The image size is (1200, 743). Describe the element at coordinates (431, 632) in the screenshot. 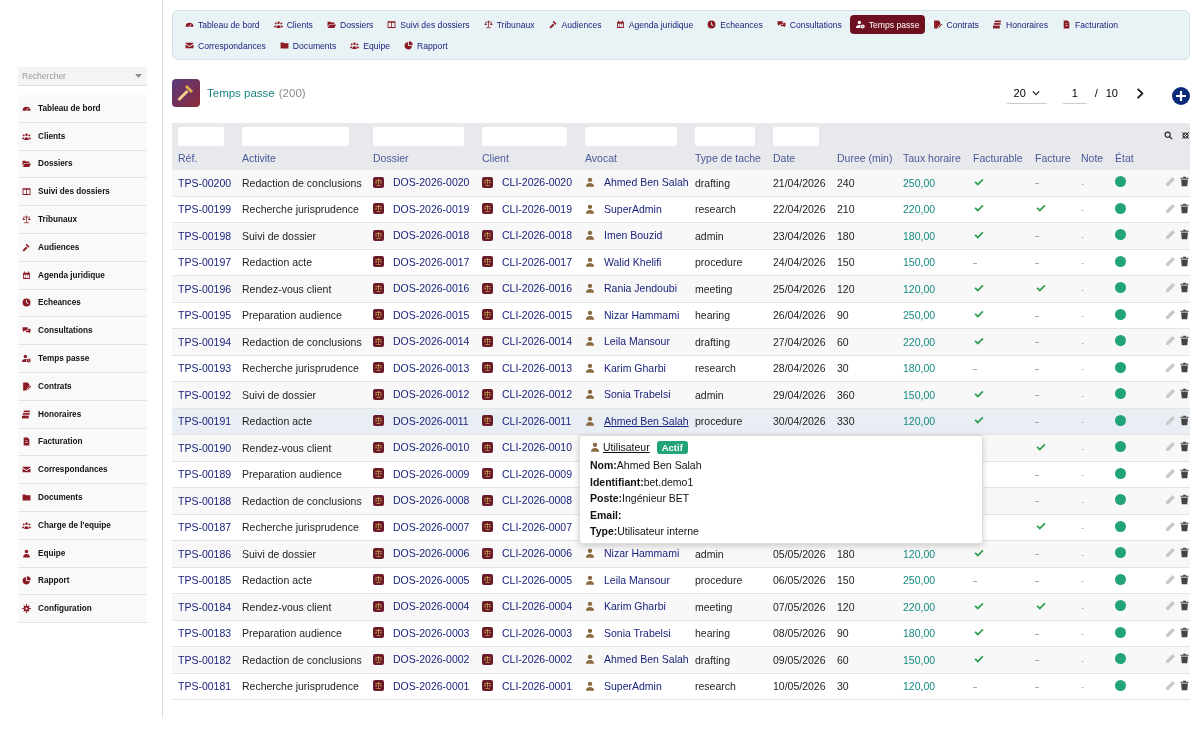

I see `case-link: DOS-2026-0003` at that location.